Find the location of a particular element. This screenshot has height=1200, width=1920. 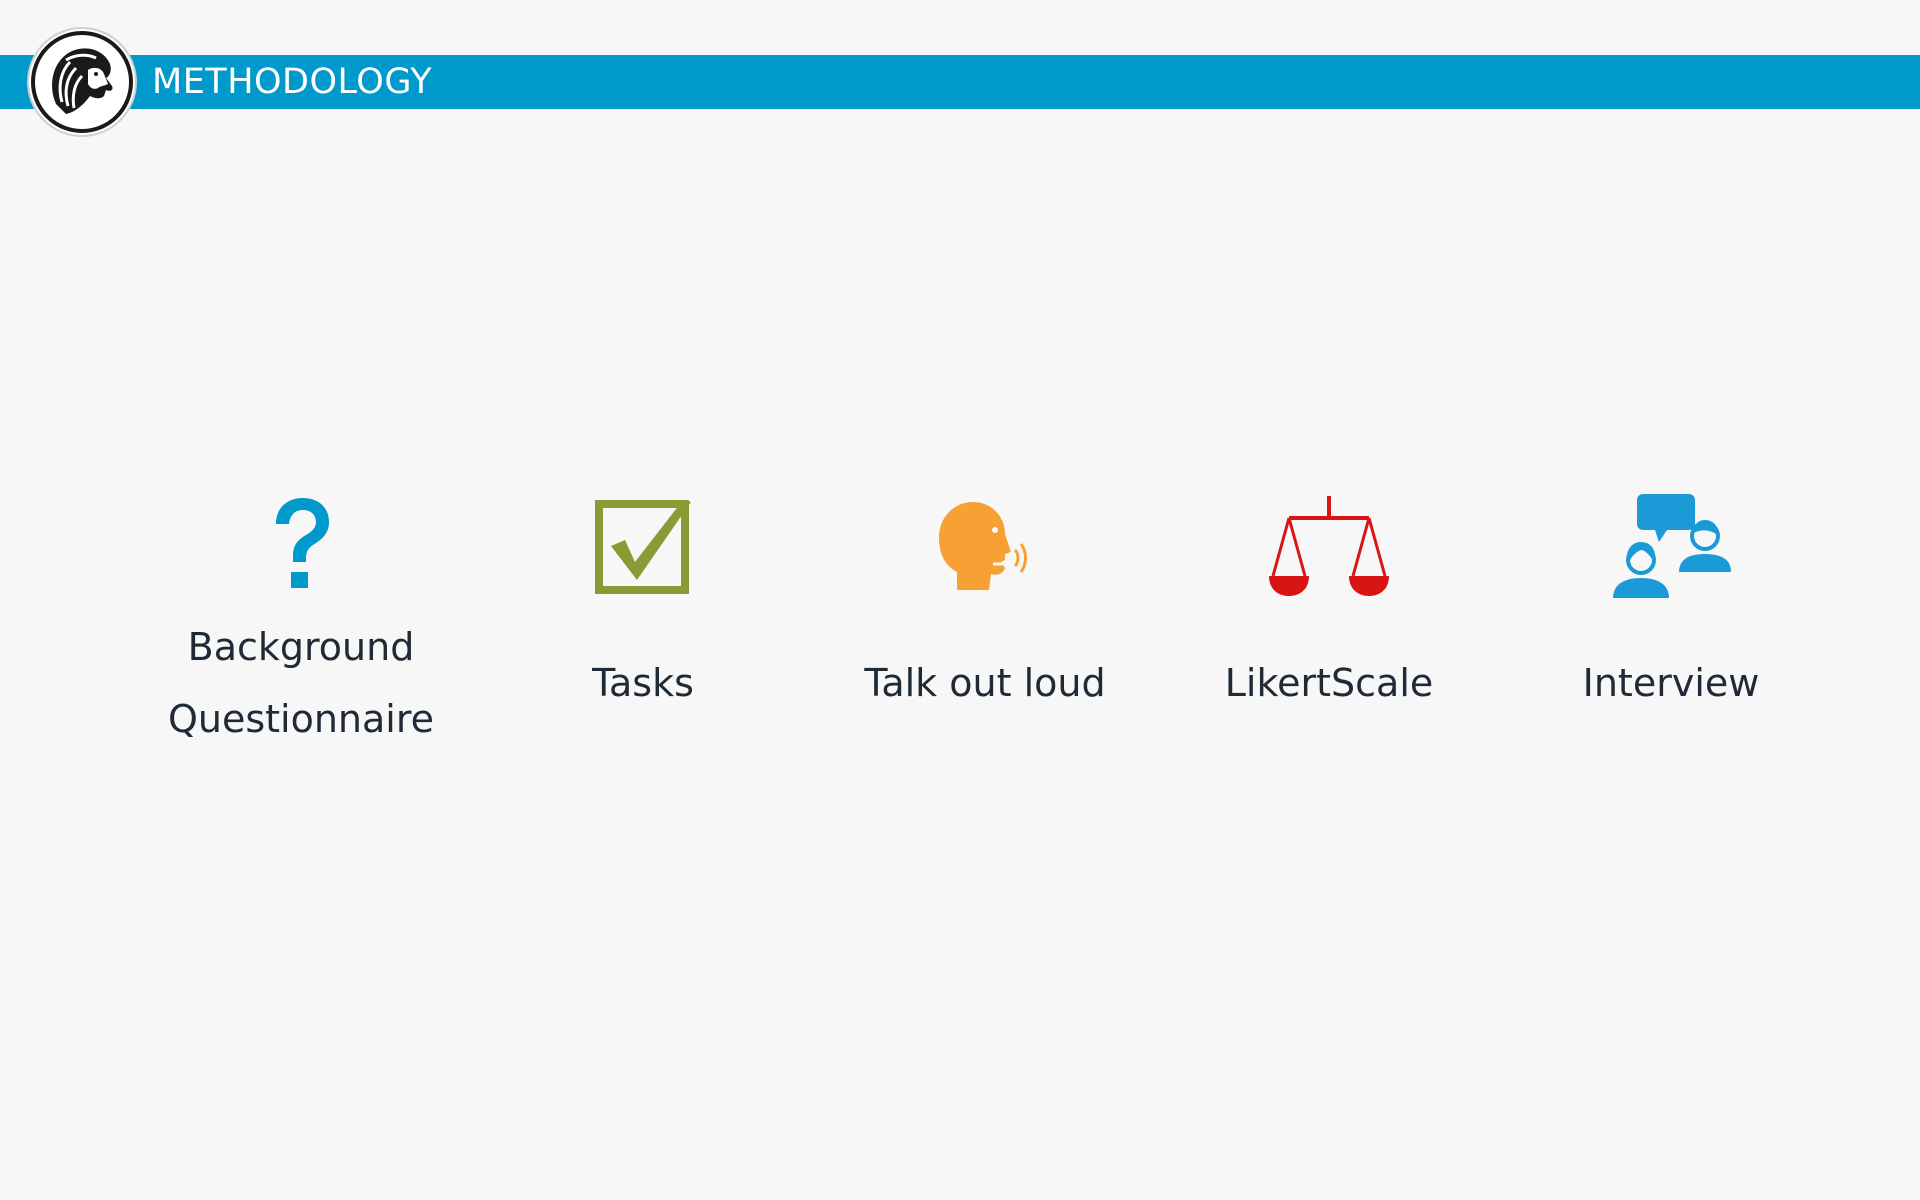

item-label: Tasks is located at coordinates (643, 682).